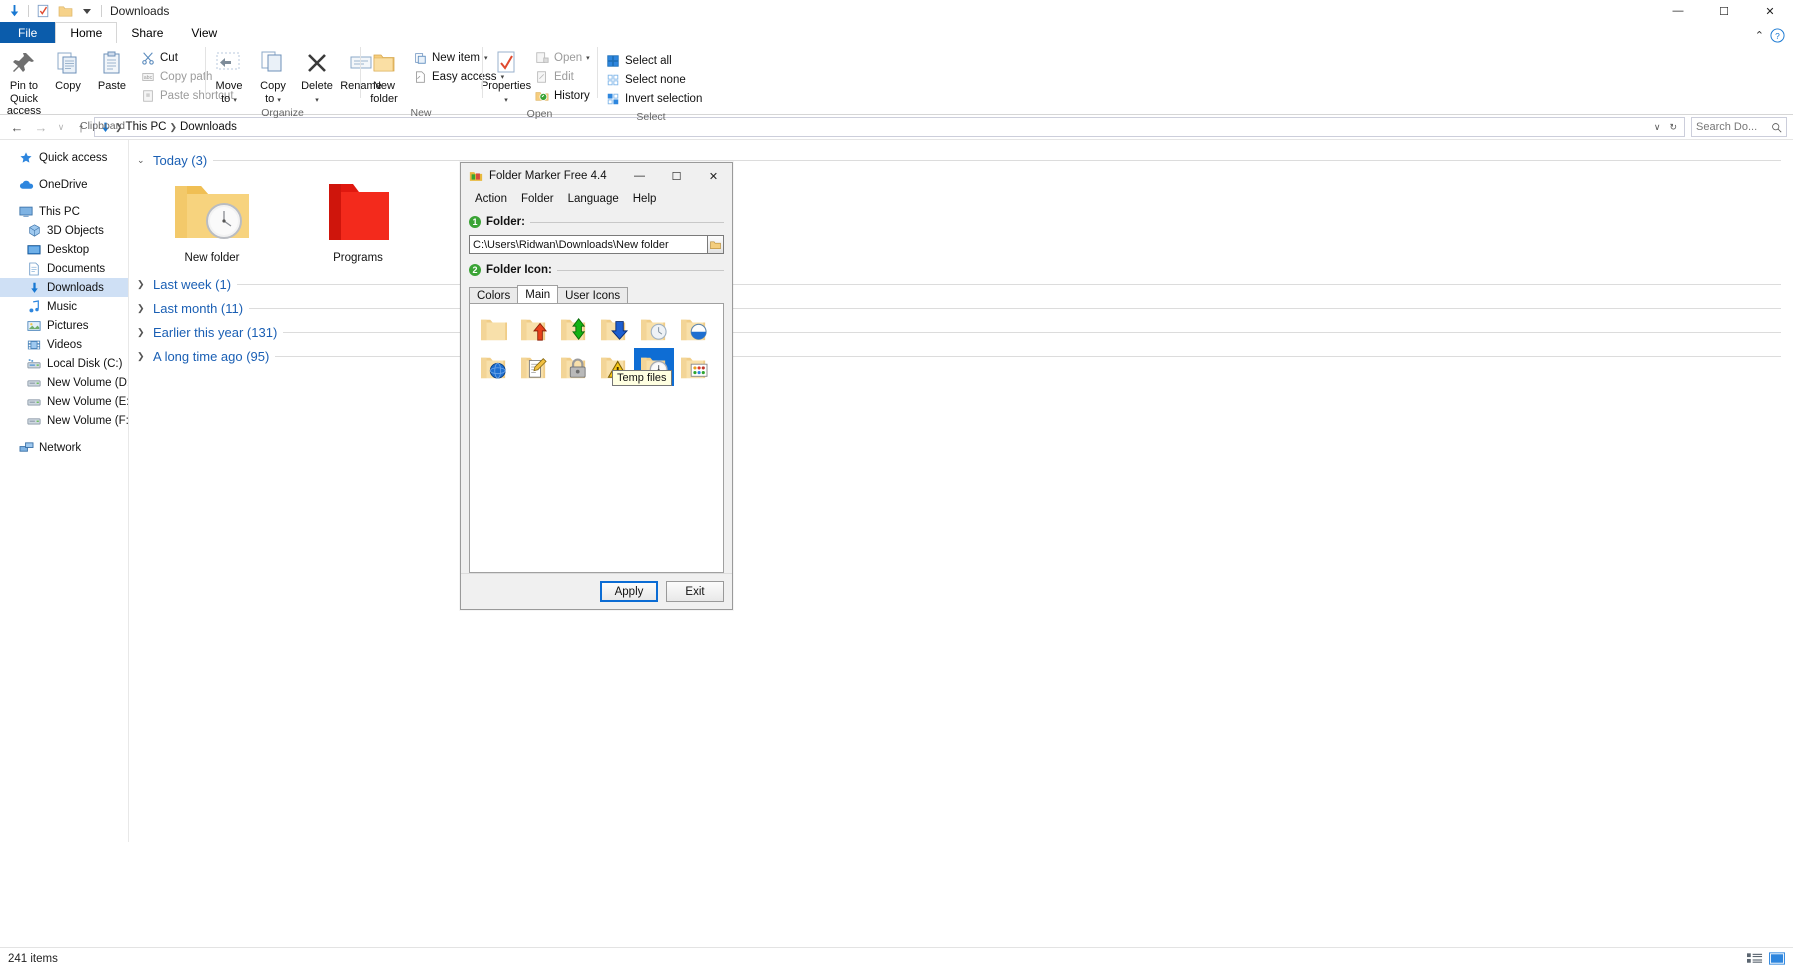 This screenshot has height=969, width=1793. I want to click on select-none-button: Select none, so click(653, 80).